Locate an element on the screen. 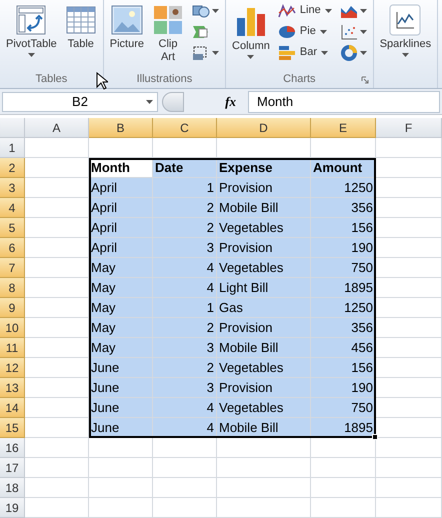  sparkline-icon is located at coordinates (405, 20).